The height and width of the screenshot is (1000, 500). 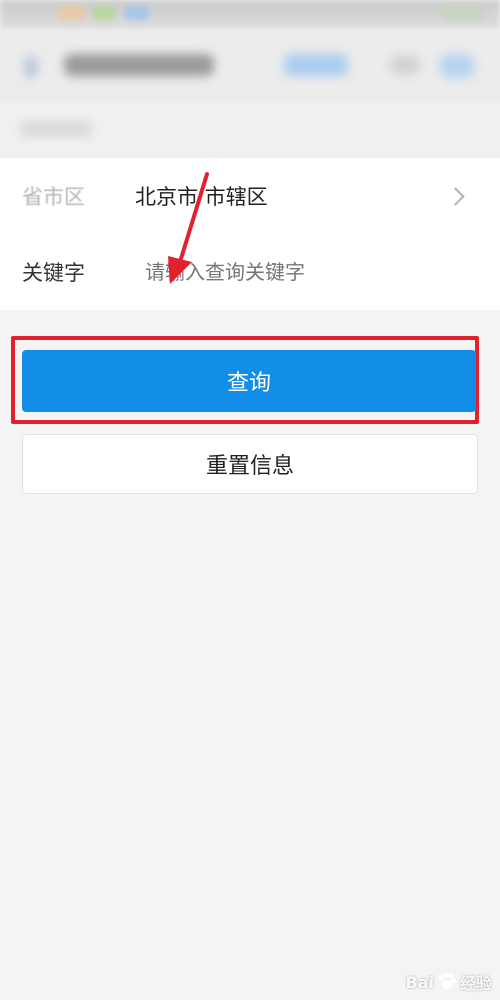 I want to click on watermark-text-left: Bai, so click(x=419, y=982).